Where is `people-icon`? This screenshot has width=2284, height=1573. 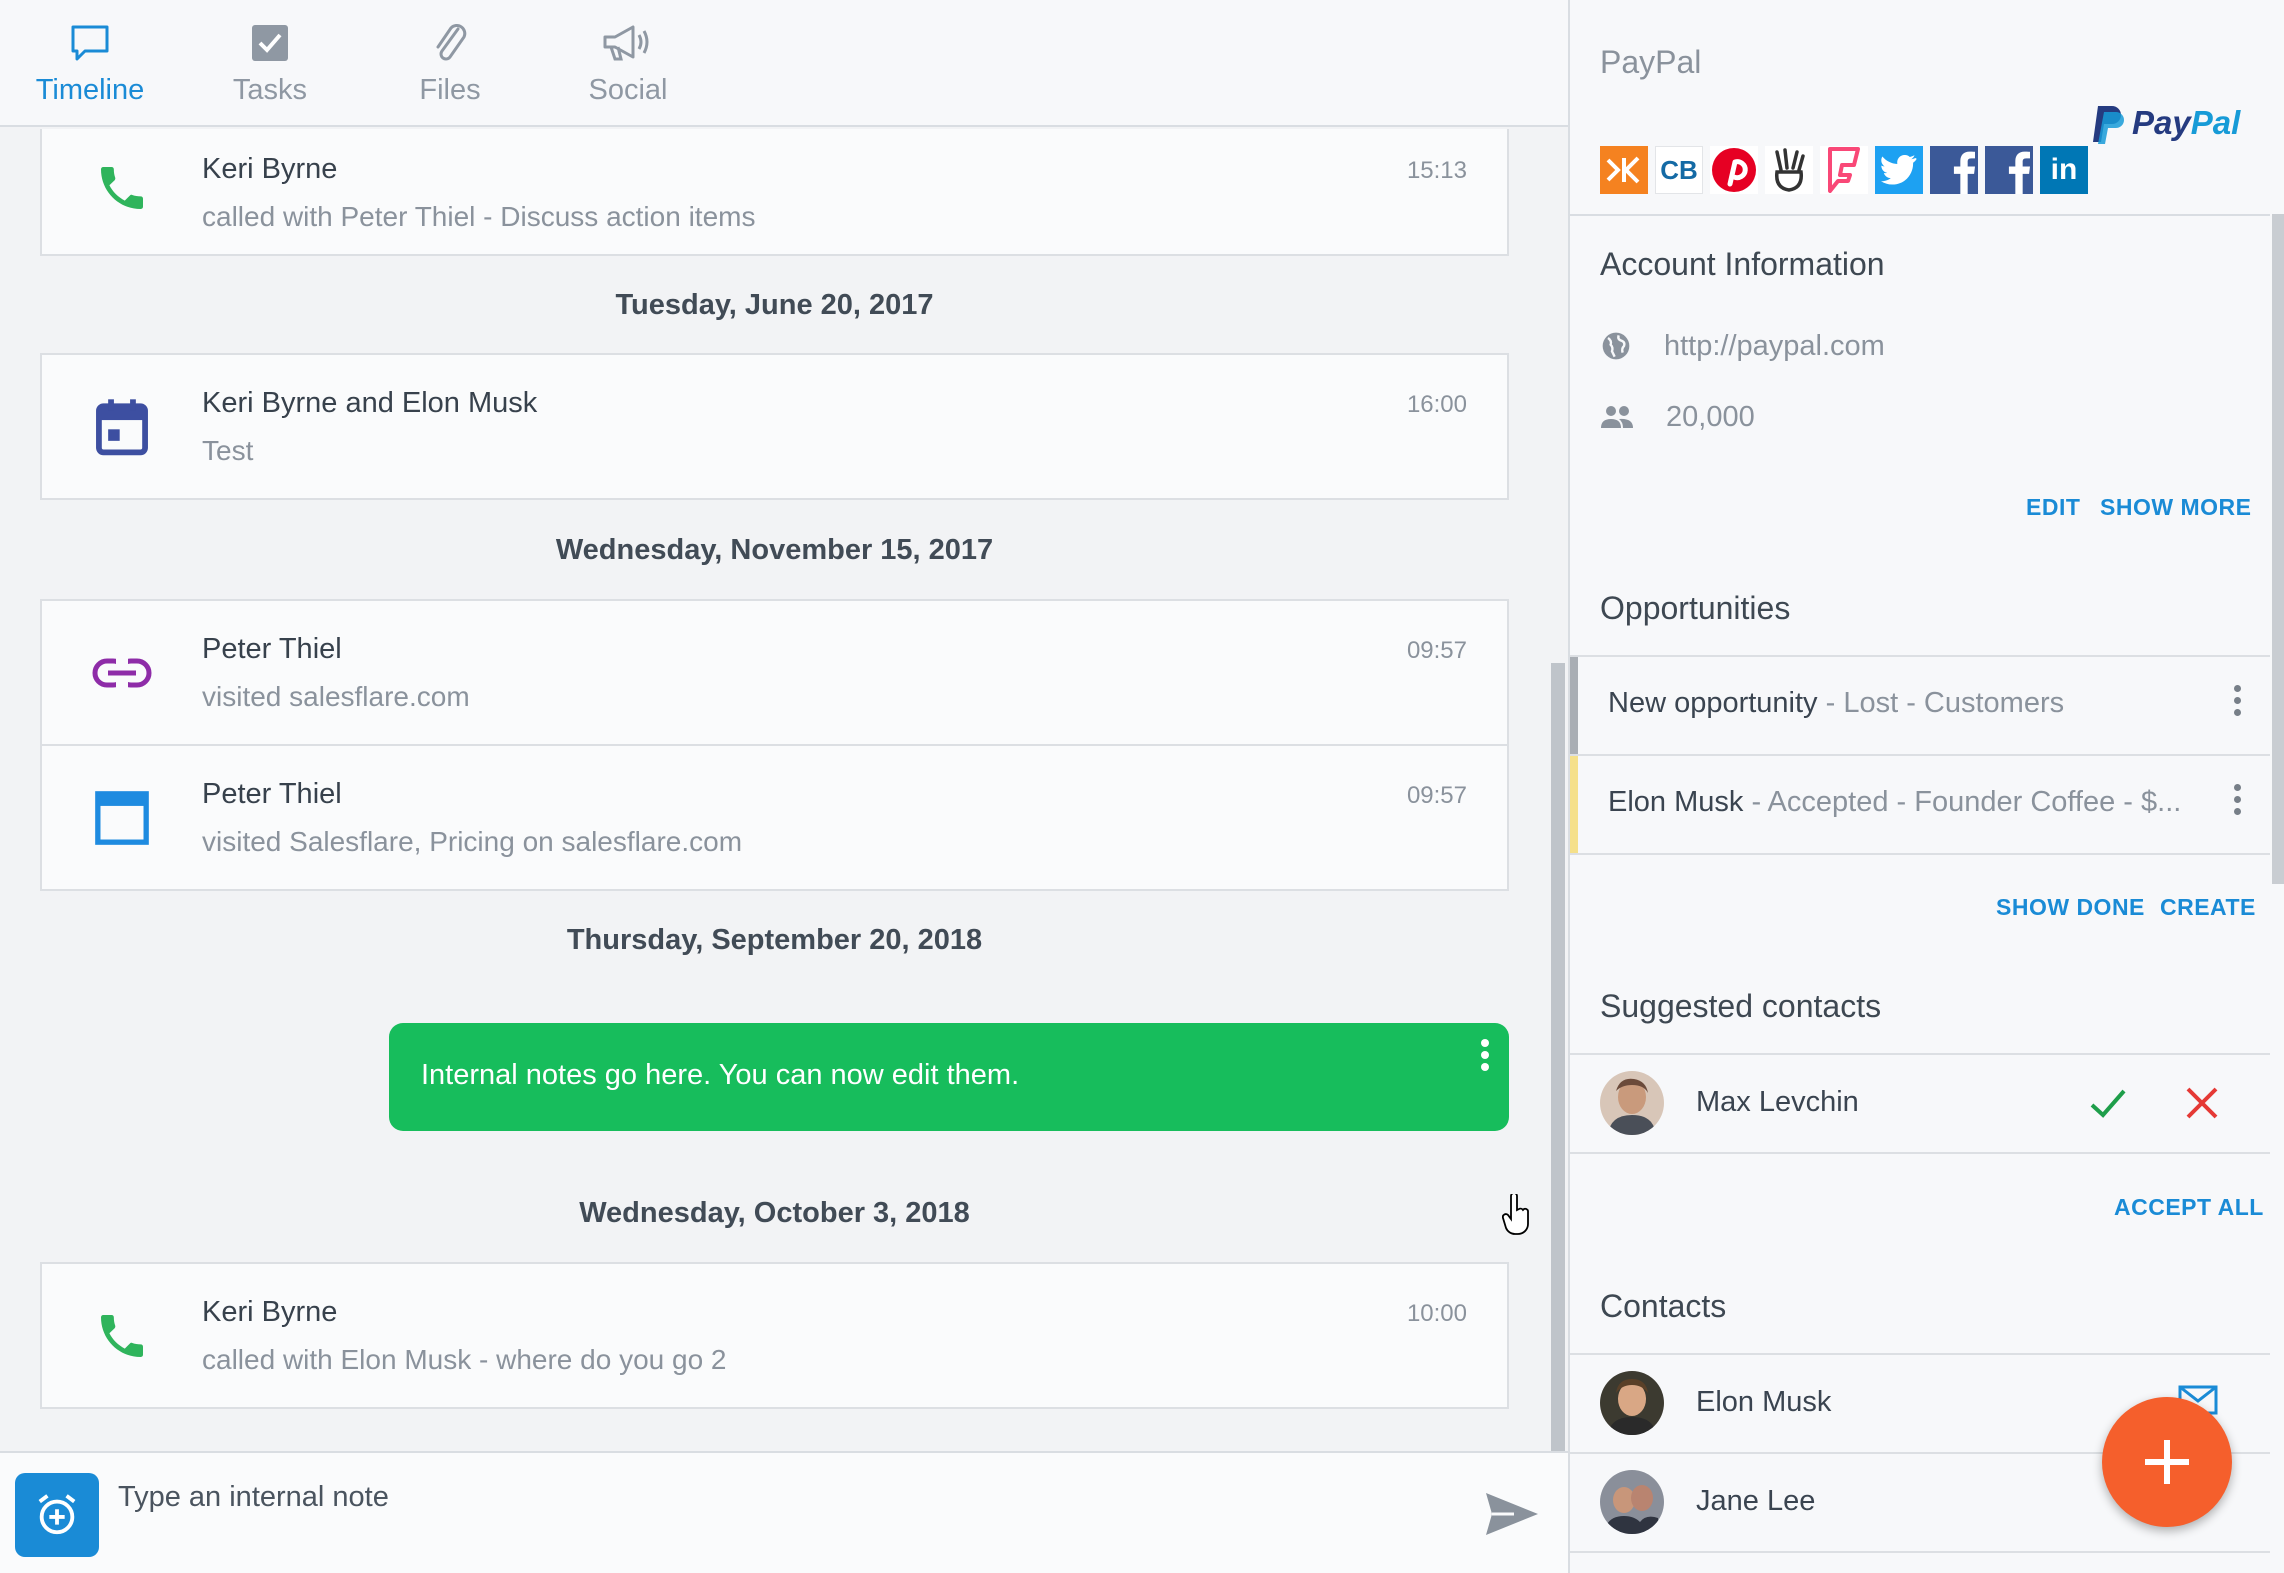 people-icon is located at coordinates (1617, 417).